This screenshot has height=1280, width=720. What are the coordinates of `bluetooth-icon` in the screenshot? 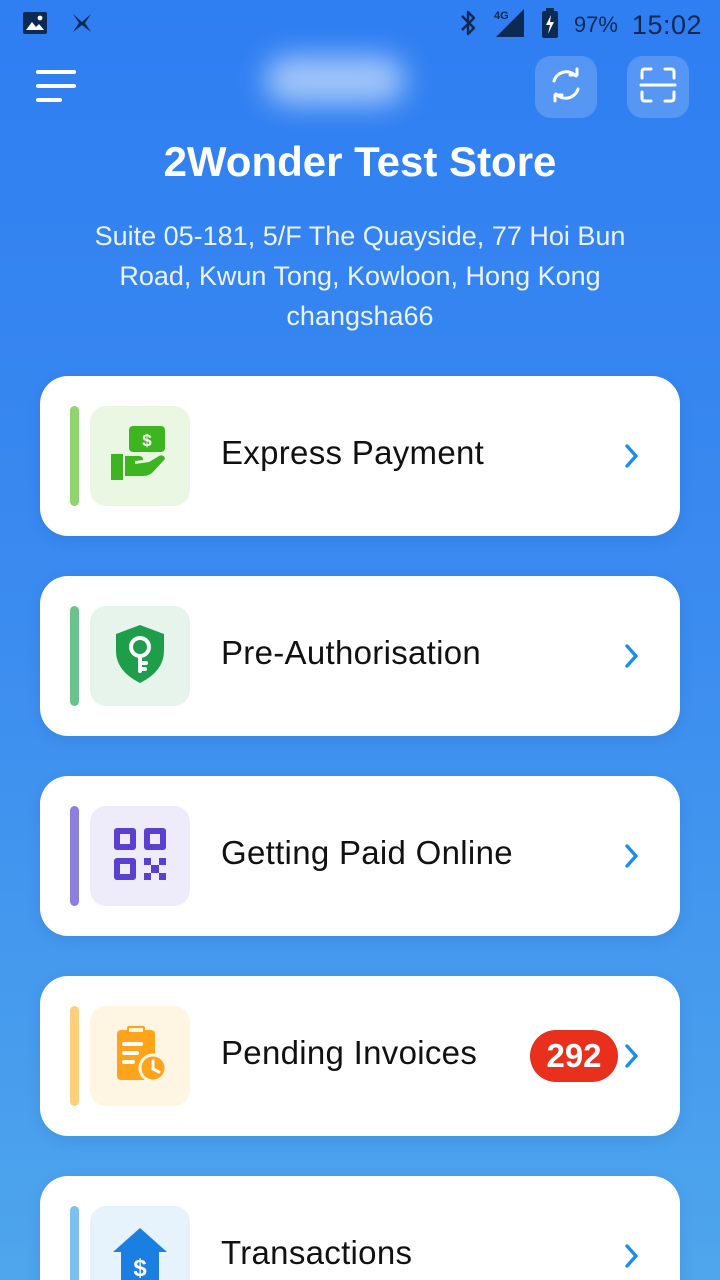 It's located at (468, 25).